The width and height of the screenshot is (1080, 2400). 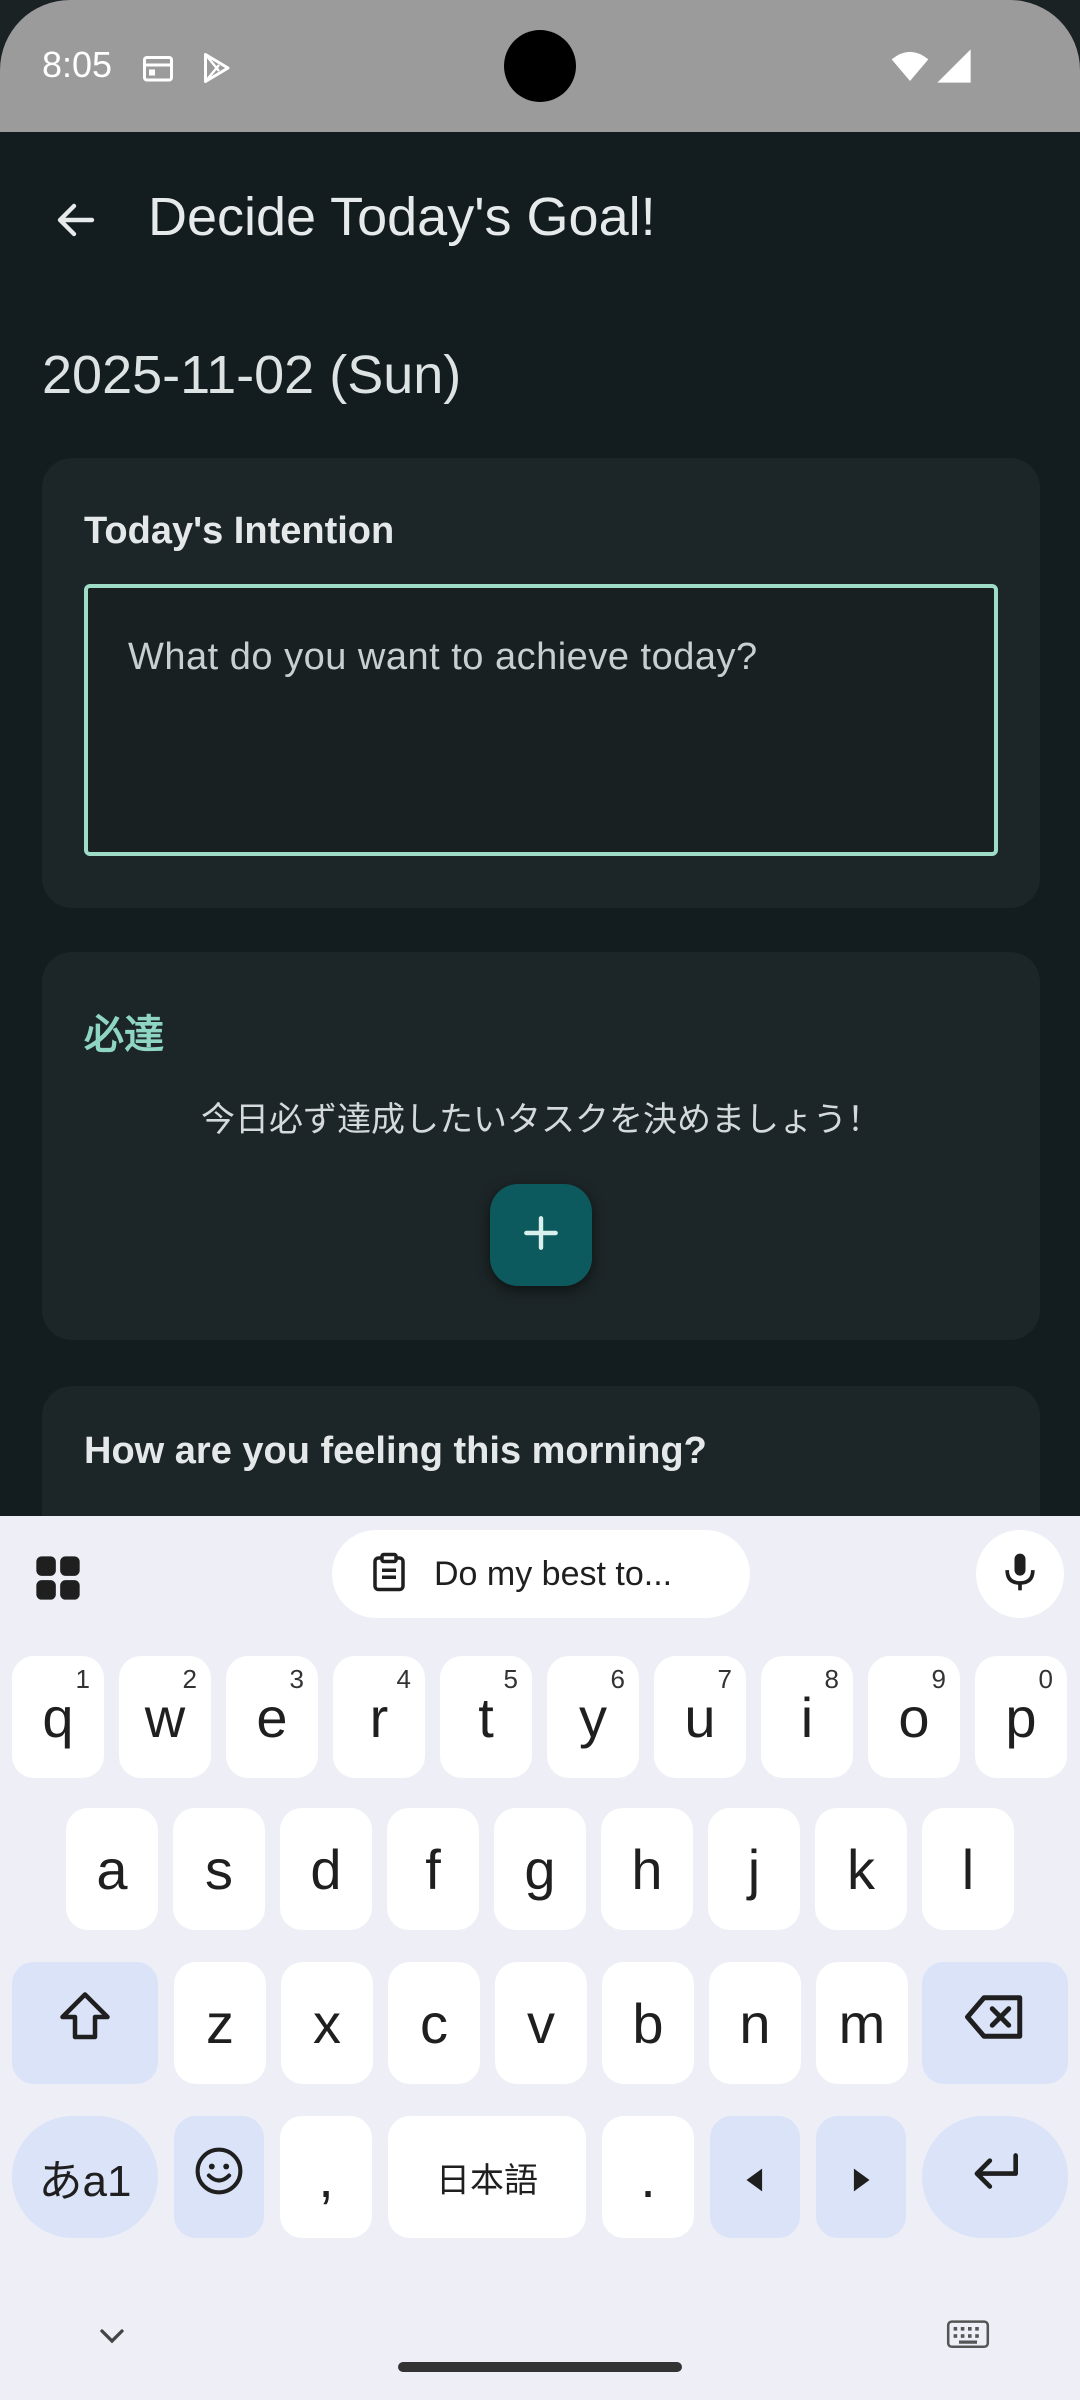 What do you see at coordinates (541, 720) in the screenshot?
I see `intention-input: What do you want to achieve today?` at bounding box center [541, 720].